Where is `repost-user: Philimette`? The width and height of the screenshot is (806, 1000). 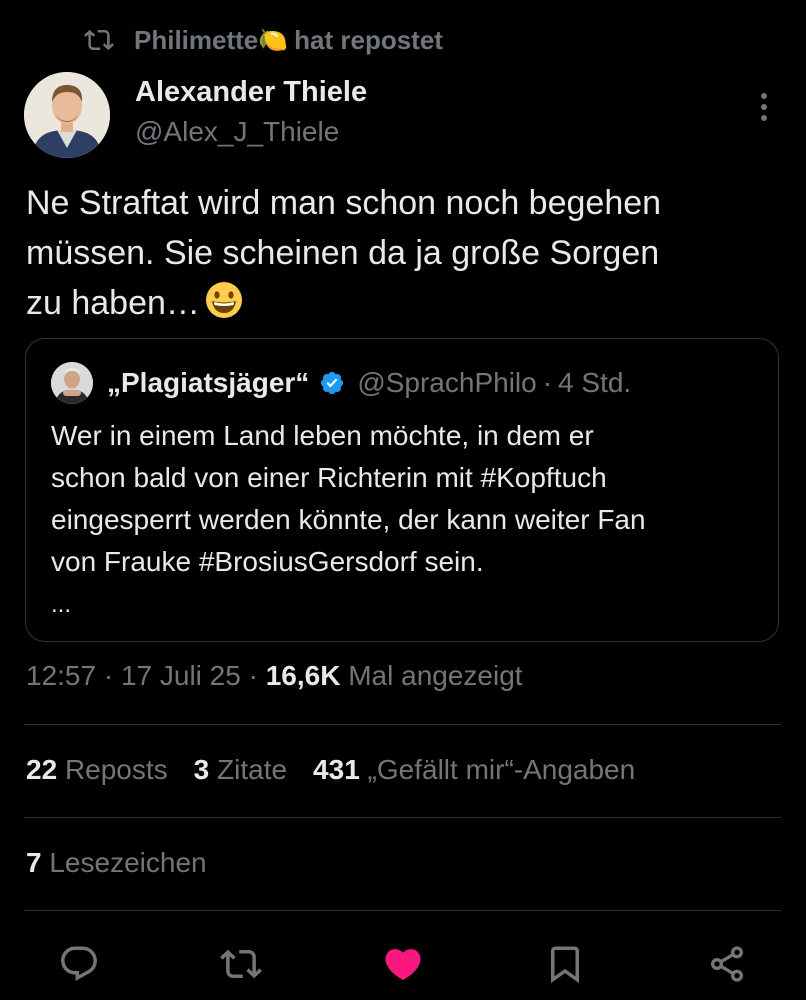 repost-user: Philimette is located at coordinates (196, 40).